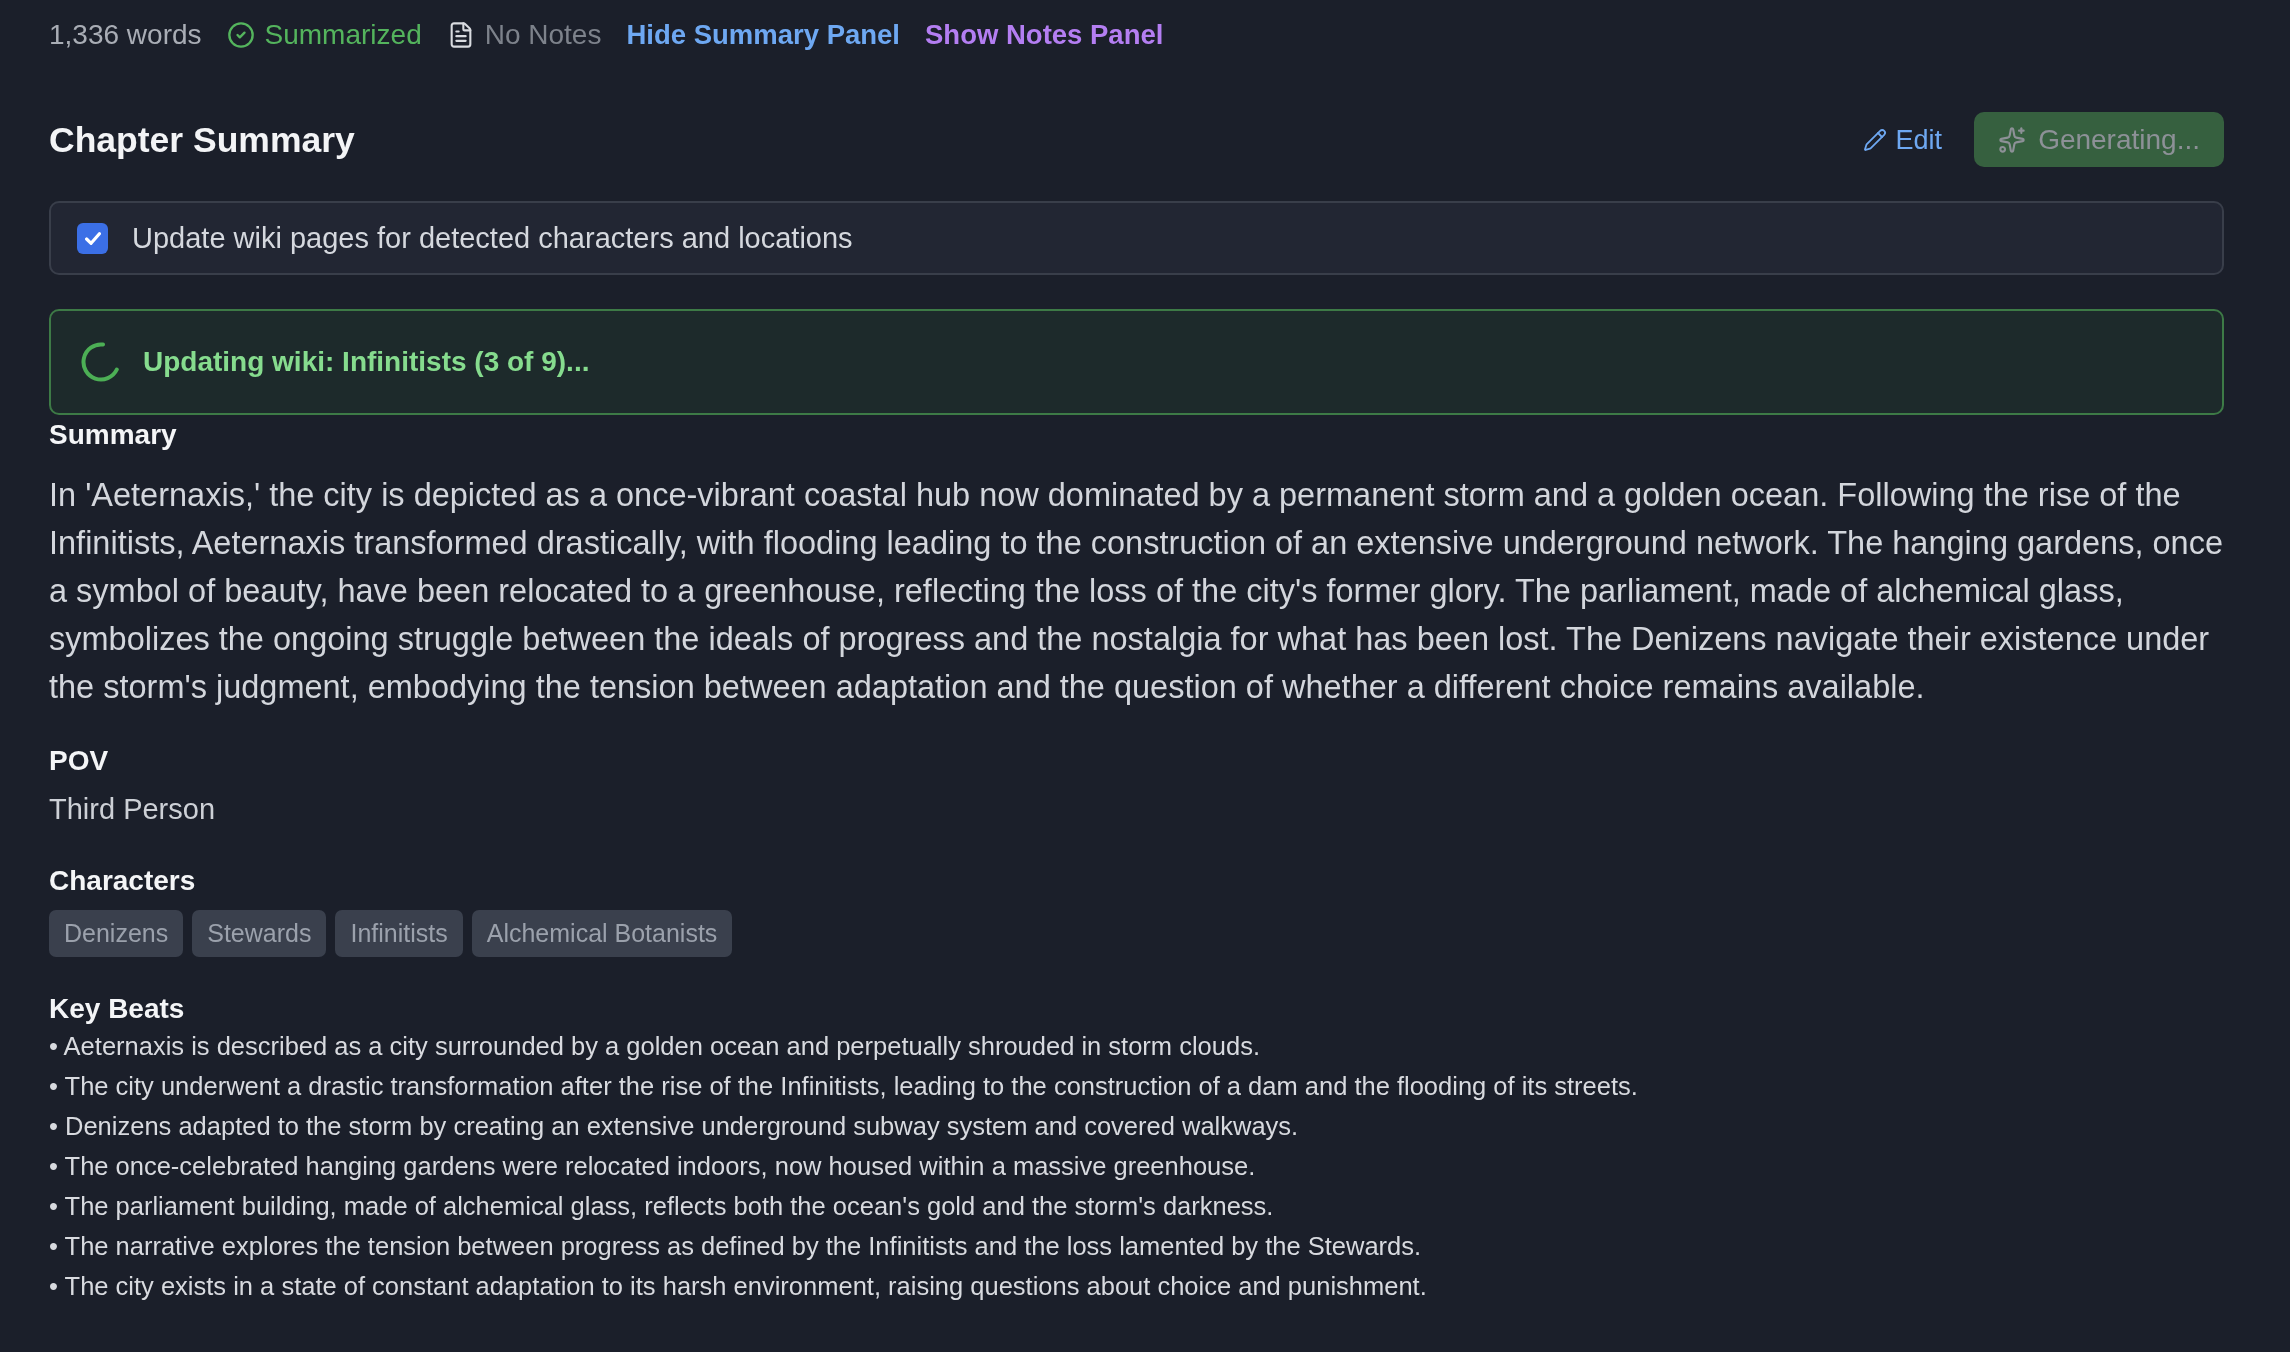  Describe the element at coordinates (653, 1166) in the screenshot. I see `key-beat-item: • The once-celebrated hanging gardens were relocated indoors, now housed within a massive greenhouse.` at that location.